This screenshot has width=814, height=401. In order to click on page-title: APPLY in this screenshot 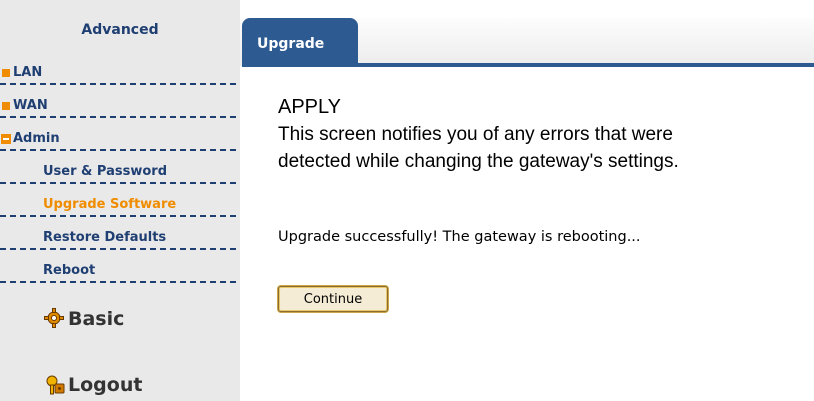, I will do `click(309, 107)`.